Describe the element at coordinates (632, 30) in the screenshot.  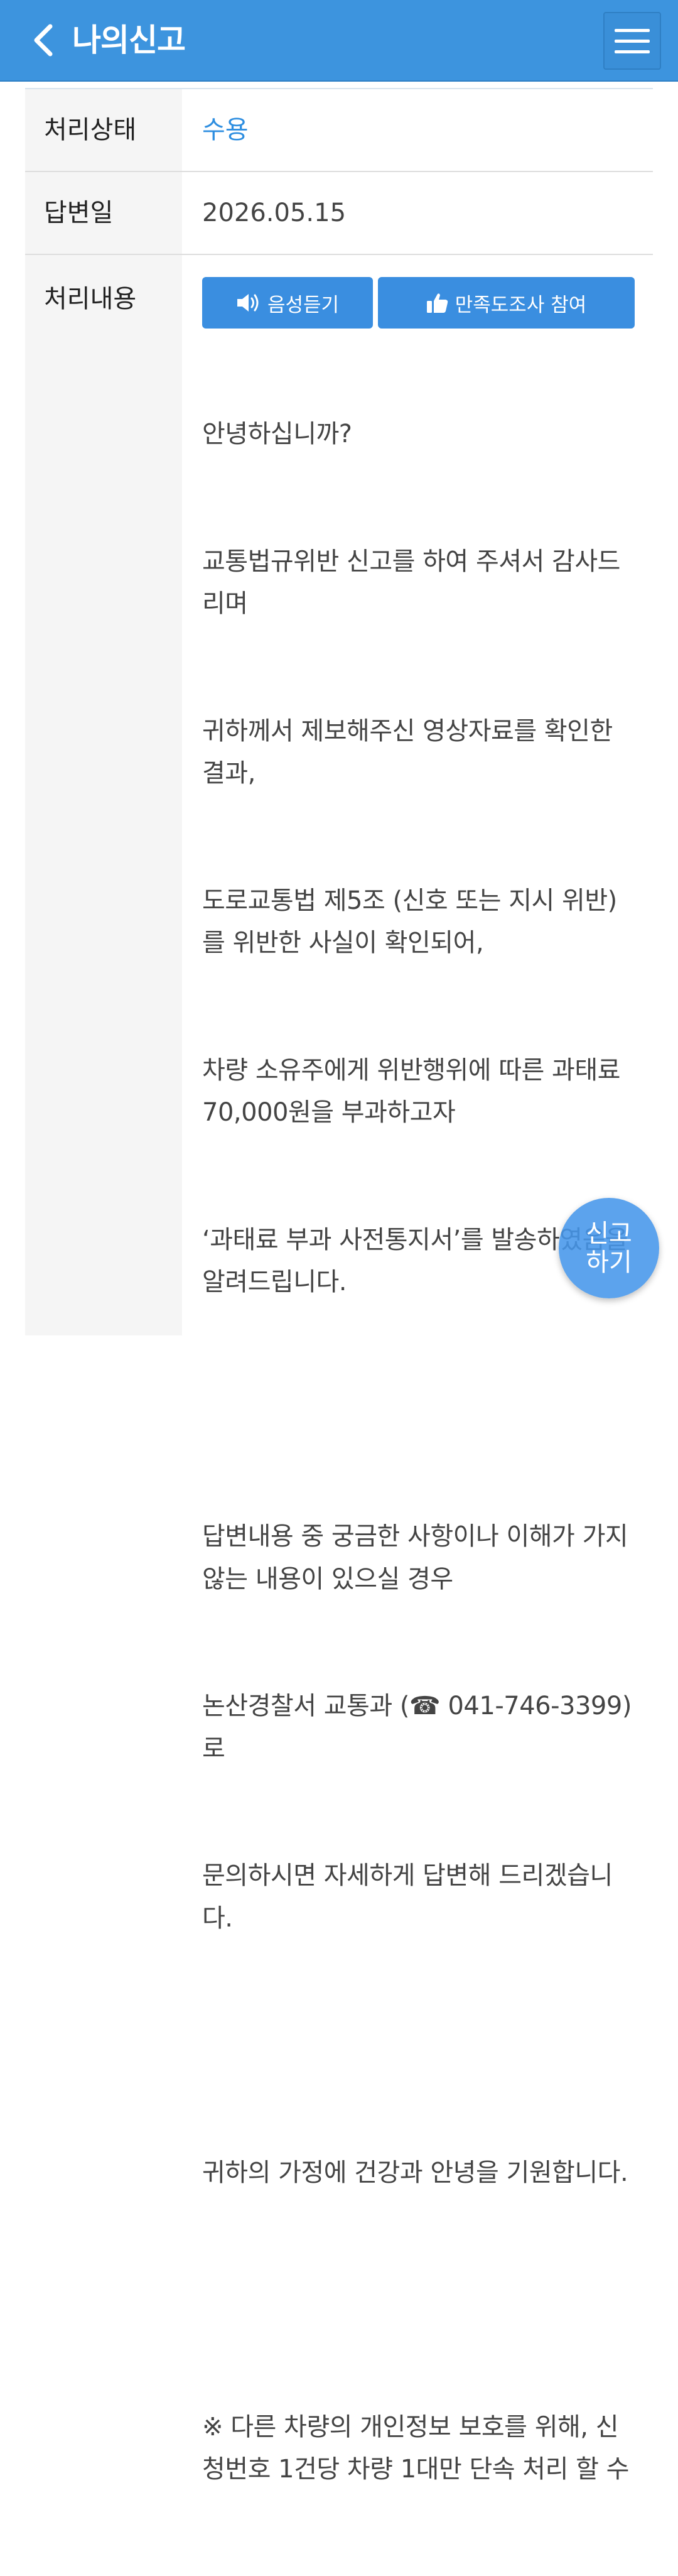
I see `hamburger-menu-icon` at that location.